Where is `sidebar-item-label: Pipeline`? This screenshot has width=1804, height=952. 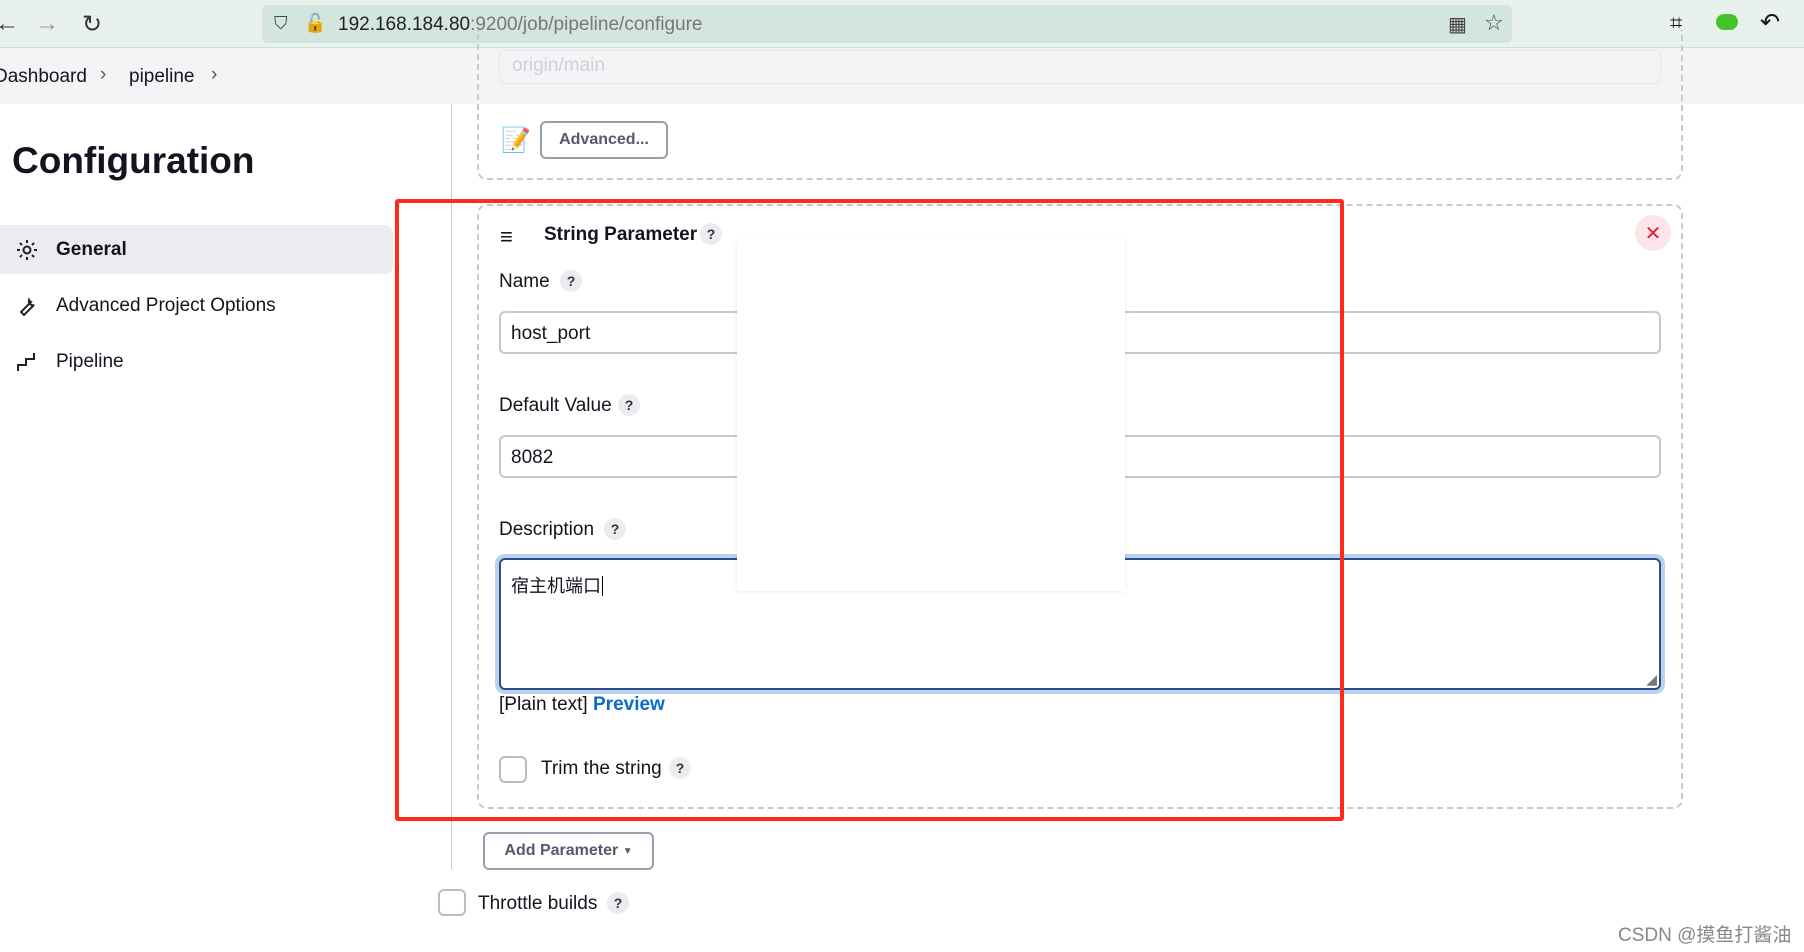
sidebar-item-label: Pipeline is located at coordinates (90, 361).